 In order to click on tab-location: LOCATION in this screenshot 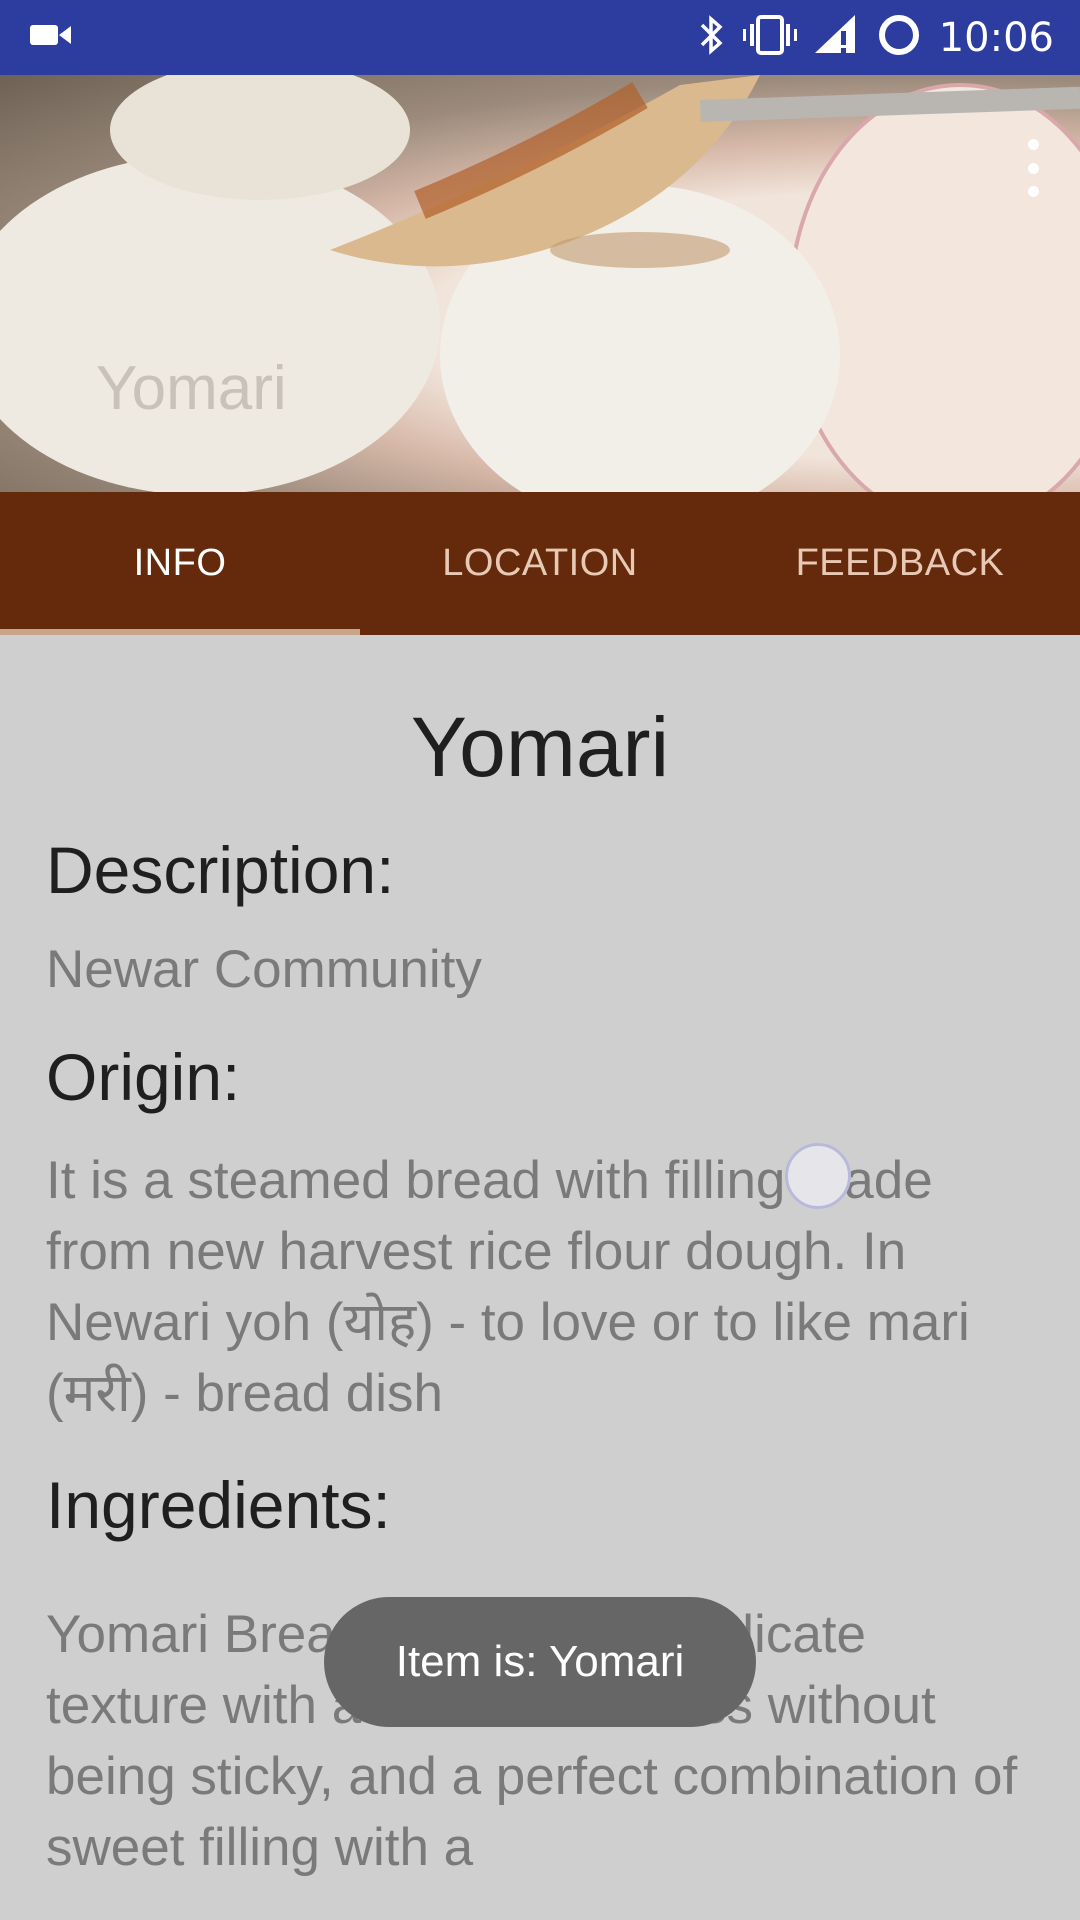, I will do `click(540, 563)`.